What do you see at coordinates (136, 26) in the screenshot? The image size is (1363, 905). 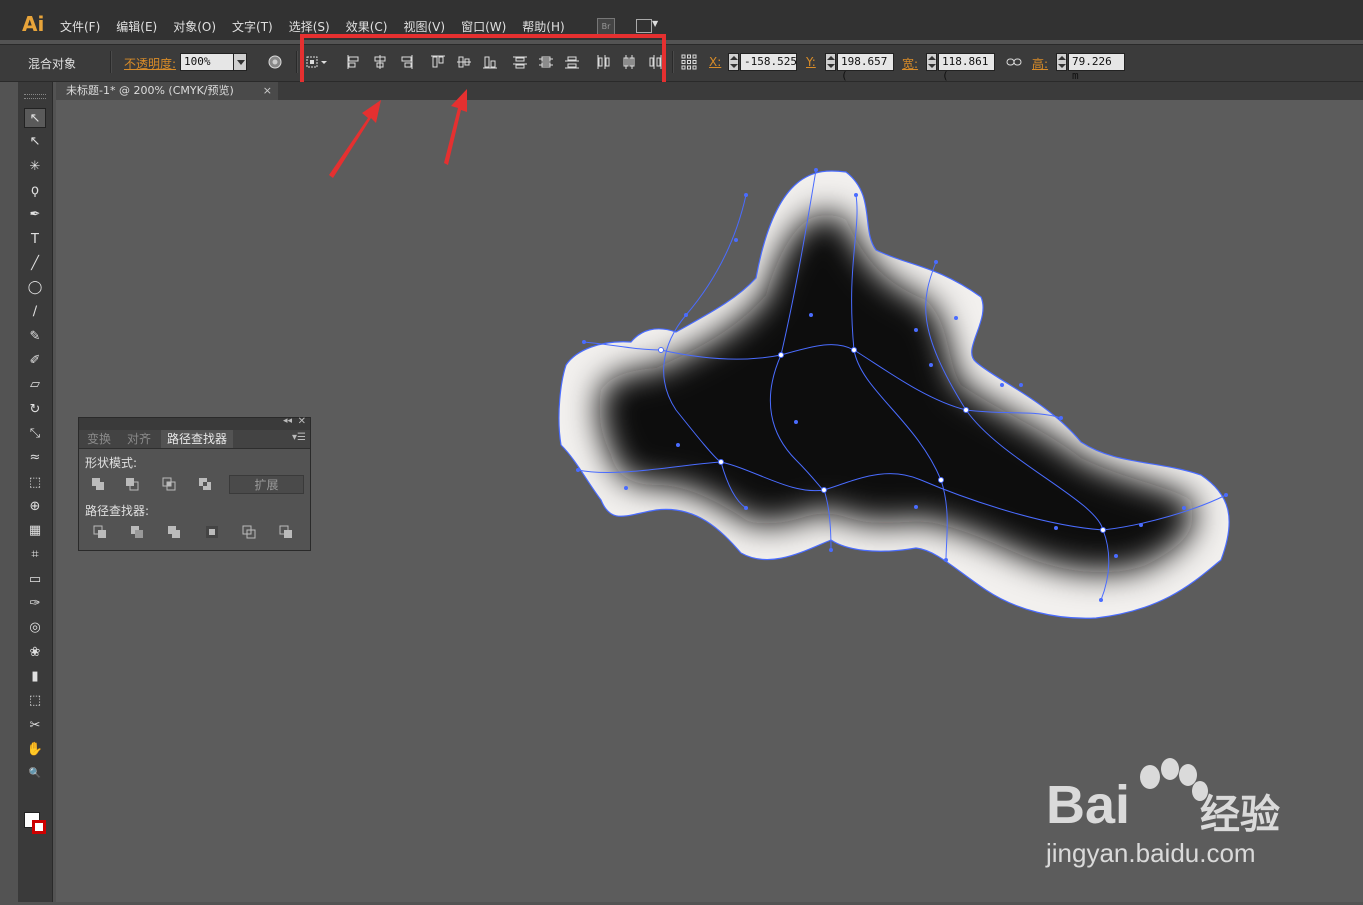 I see `menu-edit: 编辑(E)` at bounding box center [136, 26].